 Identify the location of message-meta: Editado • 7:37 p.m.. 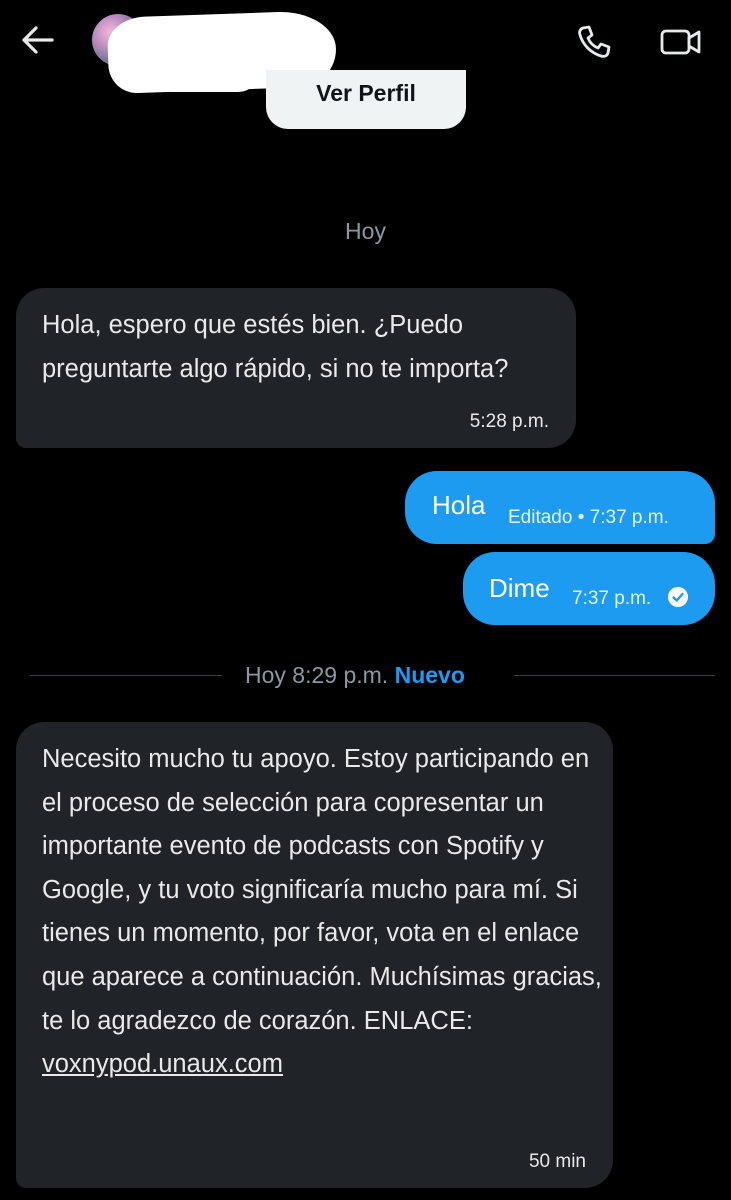
(588, 517).